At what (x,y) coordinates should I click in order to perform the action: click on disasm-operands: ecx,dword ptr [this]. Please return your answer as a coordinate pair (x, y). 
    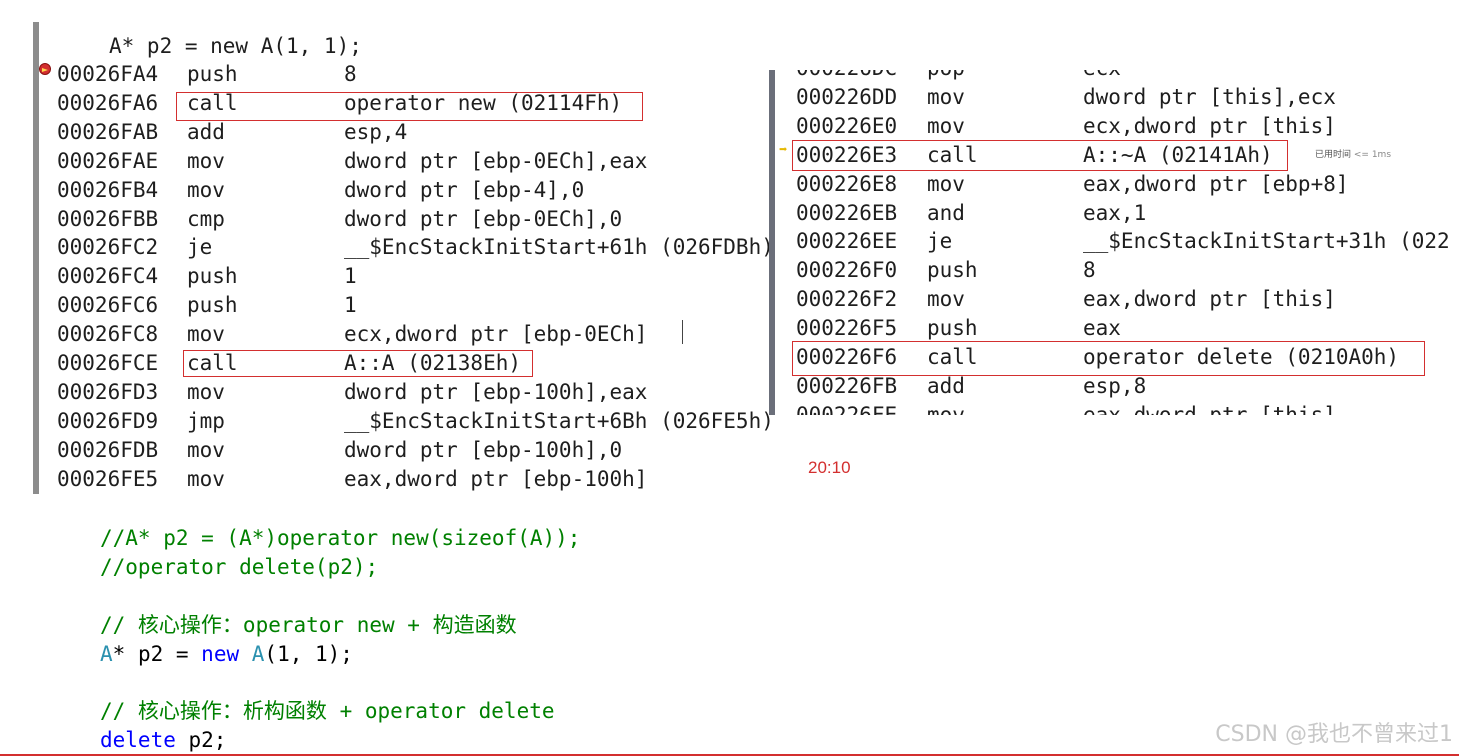
    Looking at the image, I should click on (1209, 125).